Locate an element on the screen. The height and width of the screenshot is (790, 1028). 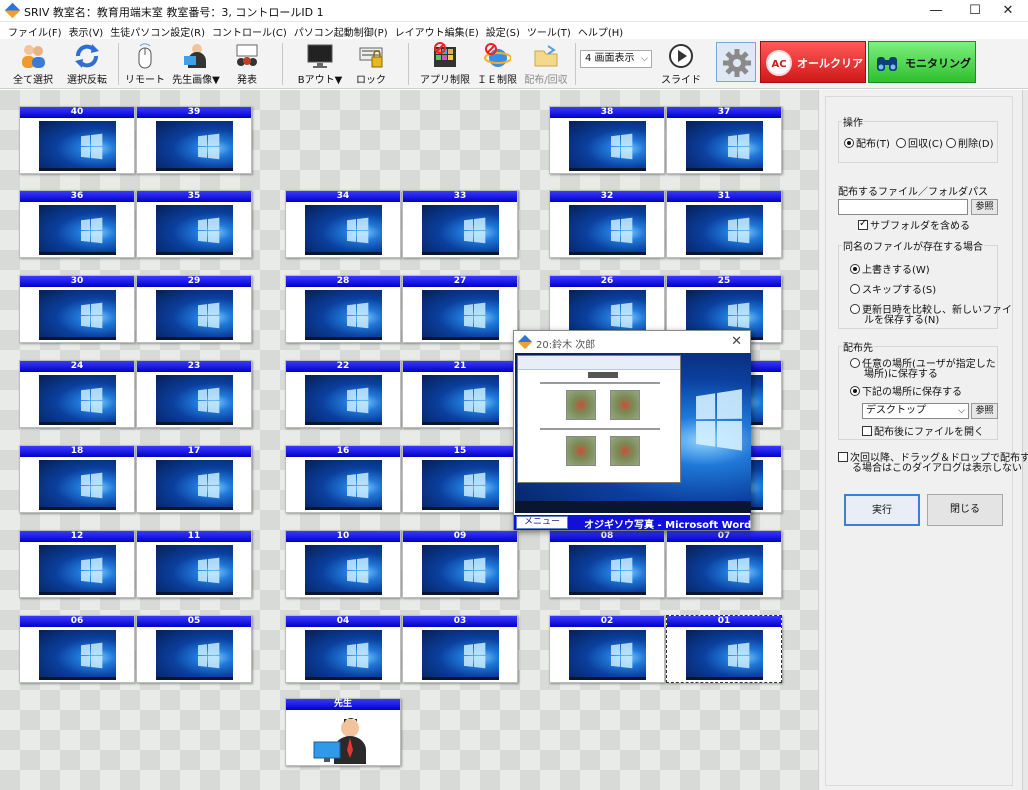
student-pc: 06 is located at coordinates (77, 649).